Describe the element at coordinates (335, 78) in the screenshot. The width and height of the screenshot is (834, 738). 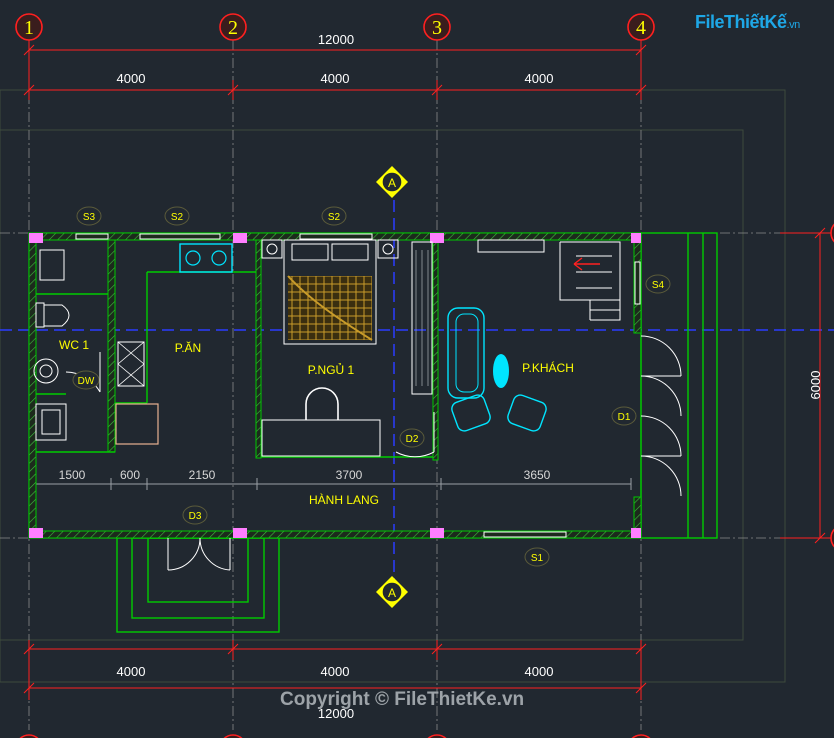
I see `bay-dim-top-2: 4000` at that location.